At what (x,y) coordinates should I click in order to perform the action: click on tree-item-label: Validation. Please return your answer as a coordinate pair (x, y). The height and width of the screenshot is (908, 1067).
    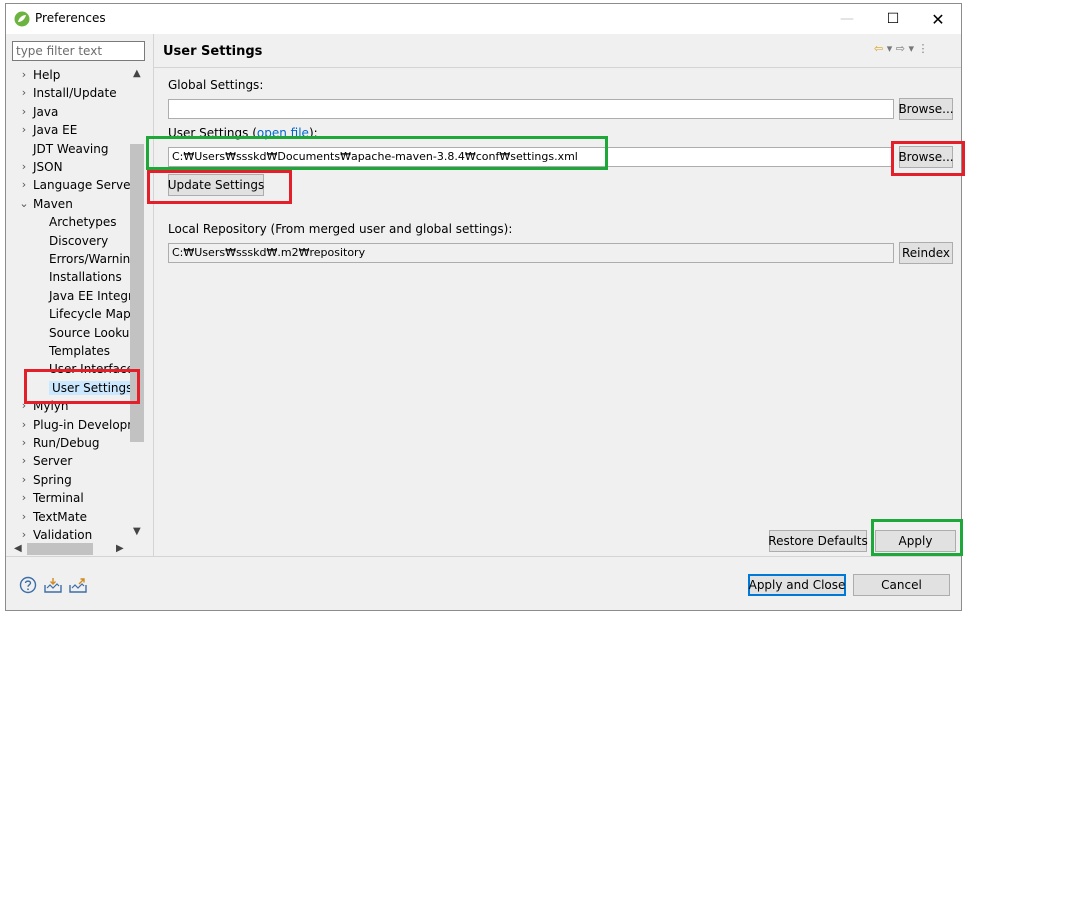
    Looking at the image, I should click on (63, 535).